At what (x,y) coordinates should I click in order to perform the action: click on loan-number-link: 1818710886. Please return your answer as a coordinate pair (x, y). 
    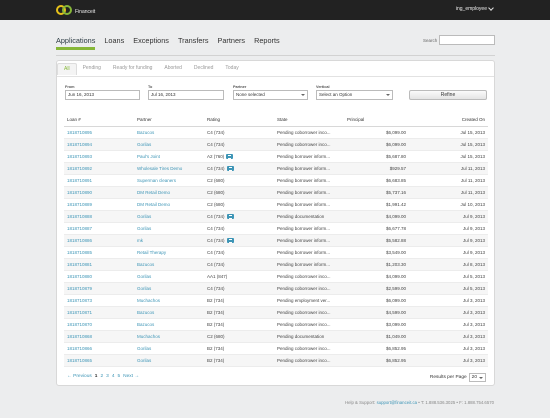
    Looking at the image, I should click on (79, 240).